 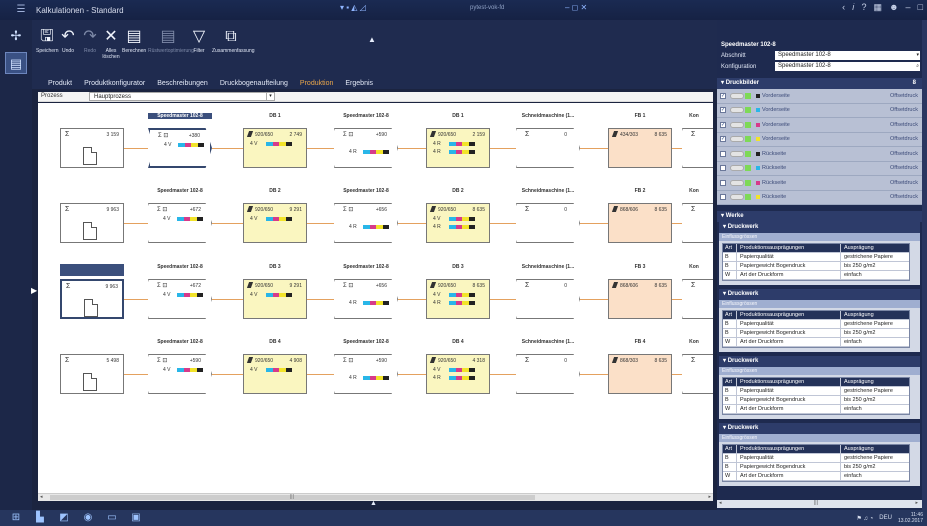 What do you see at coordinates (47, 41) in the screenshot?
I see `toolbar-button-0: 🖫 Speichern` at bounding box center [47, 41].